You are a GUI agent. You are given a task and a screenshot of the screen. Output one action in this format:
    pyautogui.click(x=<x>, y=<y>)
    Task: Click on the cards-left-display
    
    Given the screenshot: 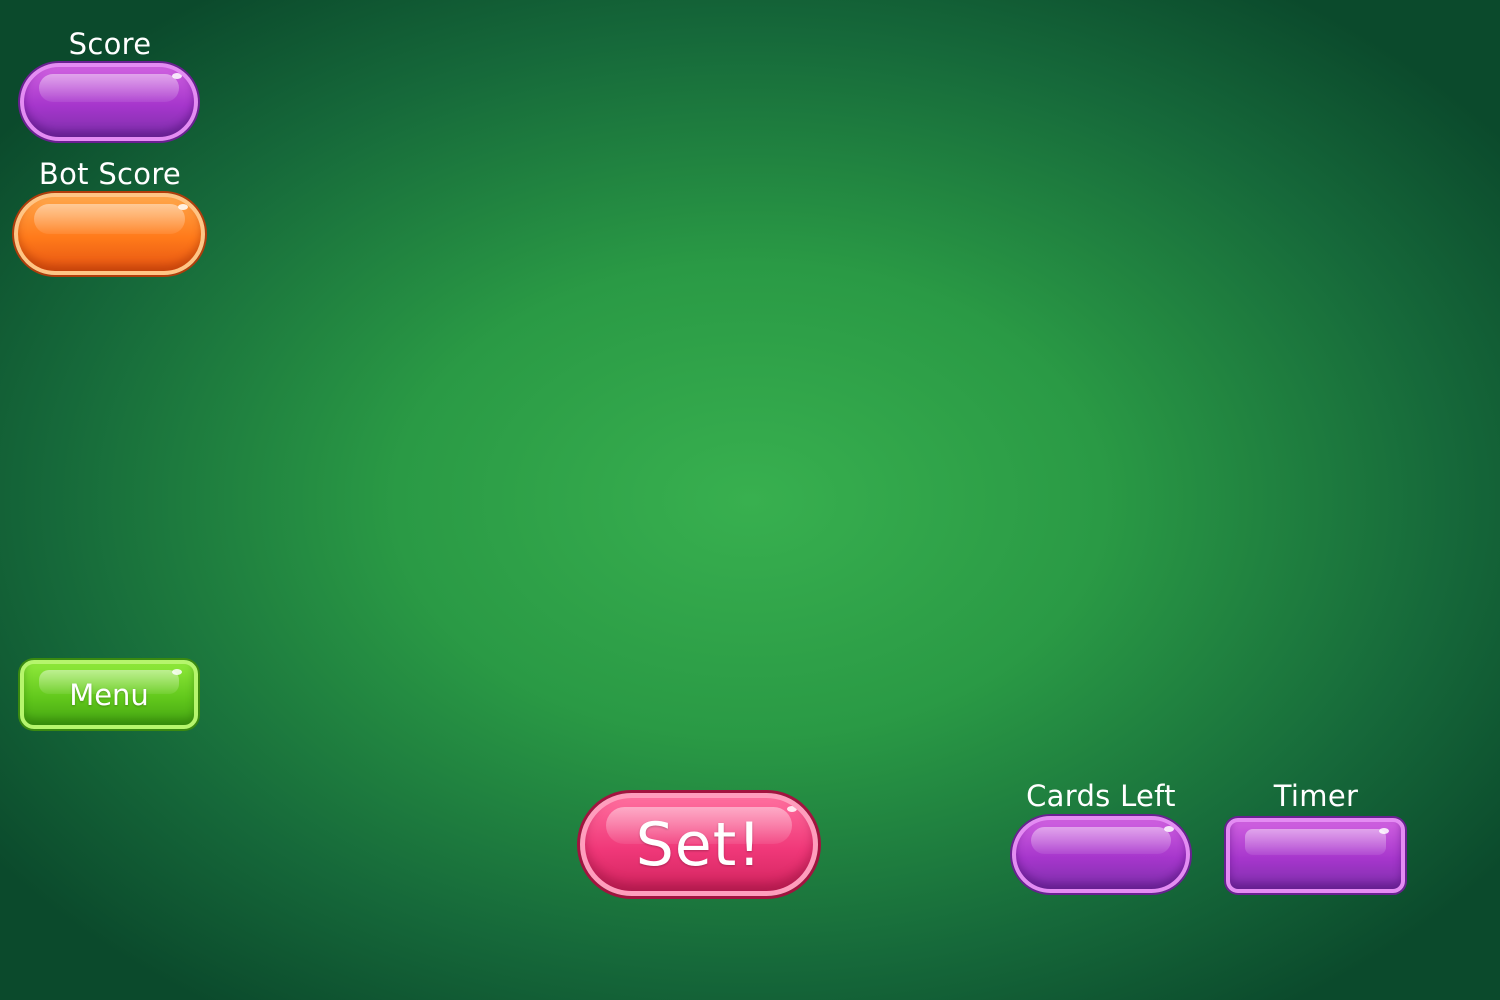 What is the action you would take?
    pyautogui.click(x=1101, y=854)
    